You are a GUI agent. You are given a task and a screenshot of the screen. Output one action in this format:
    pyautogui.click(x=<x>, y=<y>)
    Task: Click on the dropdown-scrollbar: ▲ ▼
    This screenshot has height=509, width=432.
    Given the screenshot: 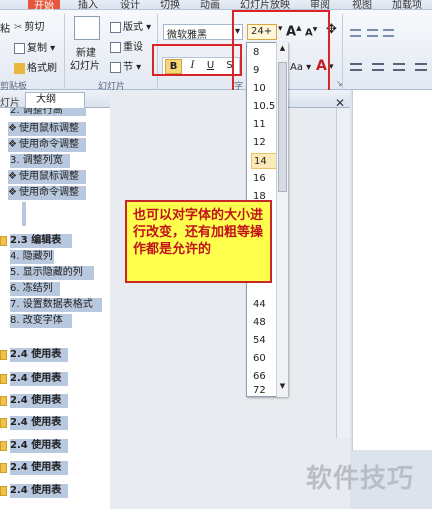 What is the action you would take?
    pyautogui.click(x=282, y=219)
    